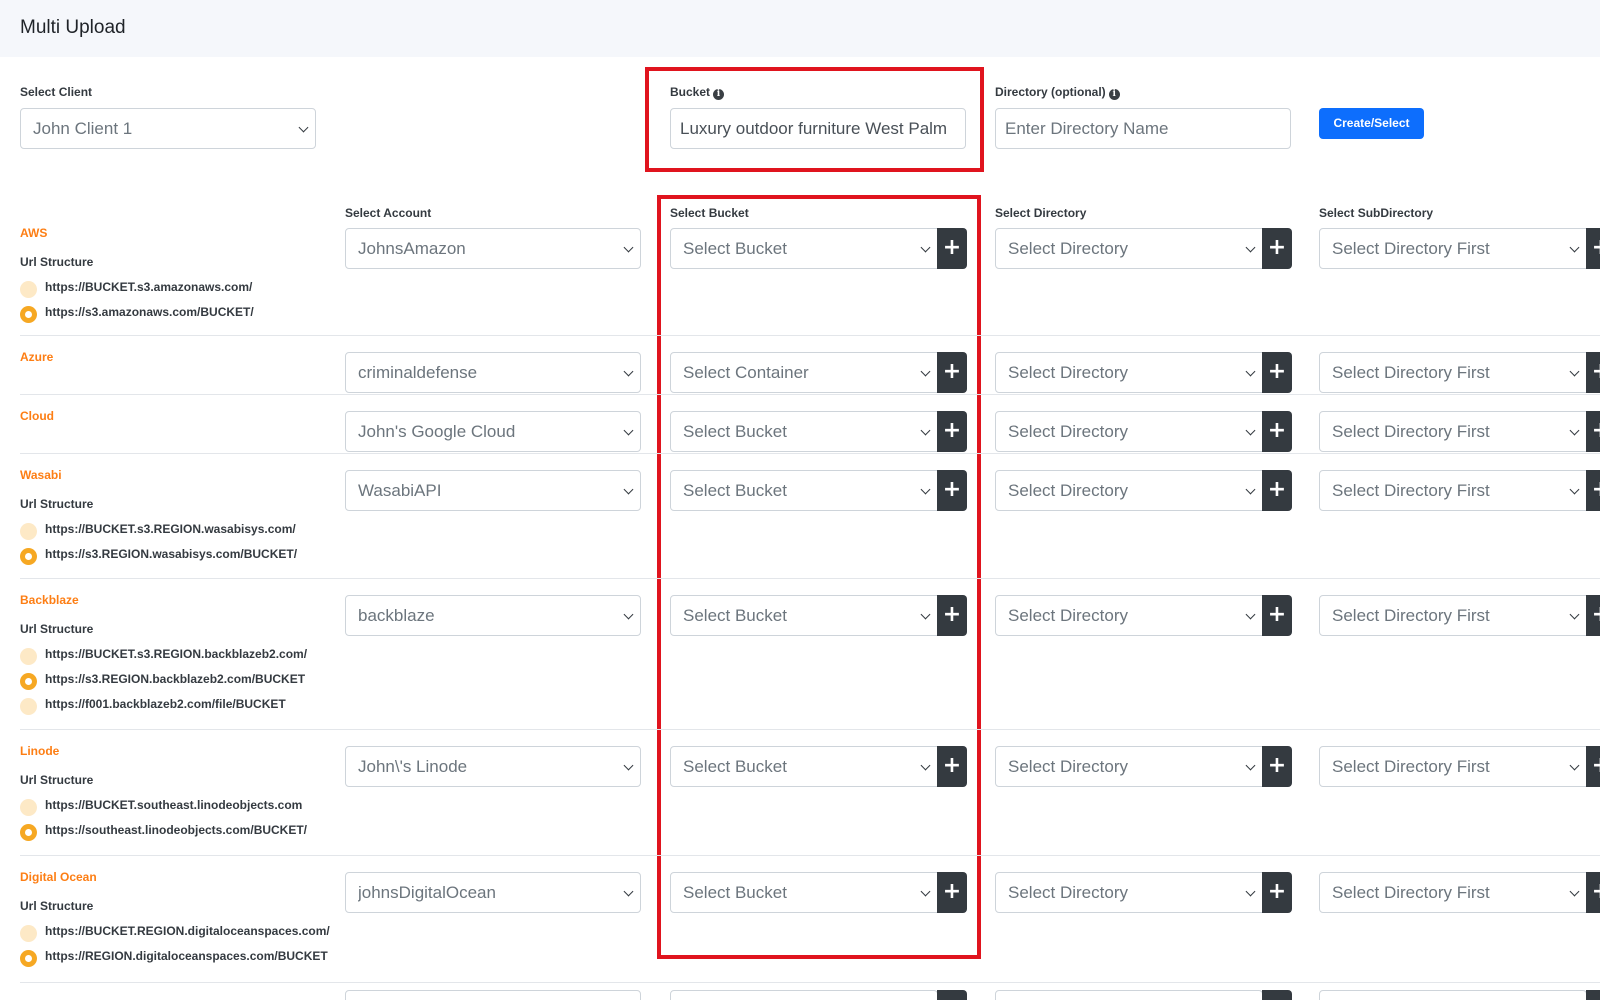 The width and height of the screenshot is (1600, 1000). Describe the element at coordinates (149, 287) in the screenshot. I see `url-structure-option: https://BUCKET.s3.amazonaws.com/` at that location.